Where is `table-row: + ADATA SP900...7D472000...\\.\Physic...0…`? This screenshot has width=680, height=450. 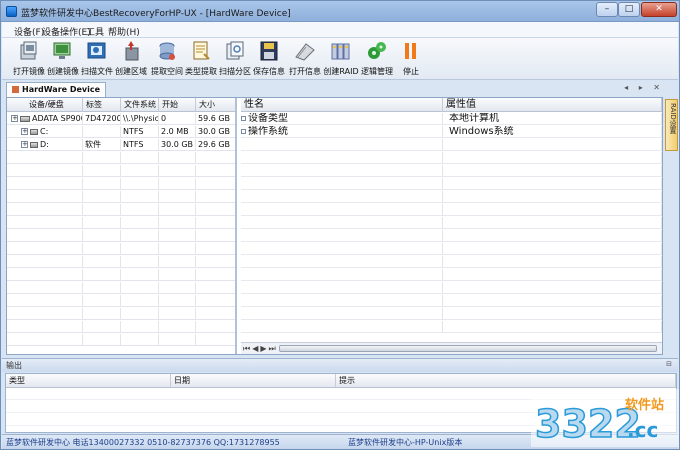
table-row: + ADATA SP900...7D472000...\\.\Physic...0… is located at coordinates (121, 119).